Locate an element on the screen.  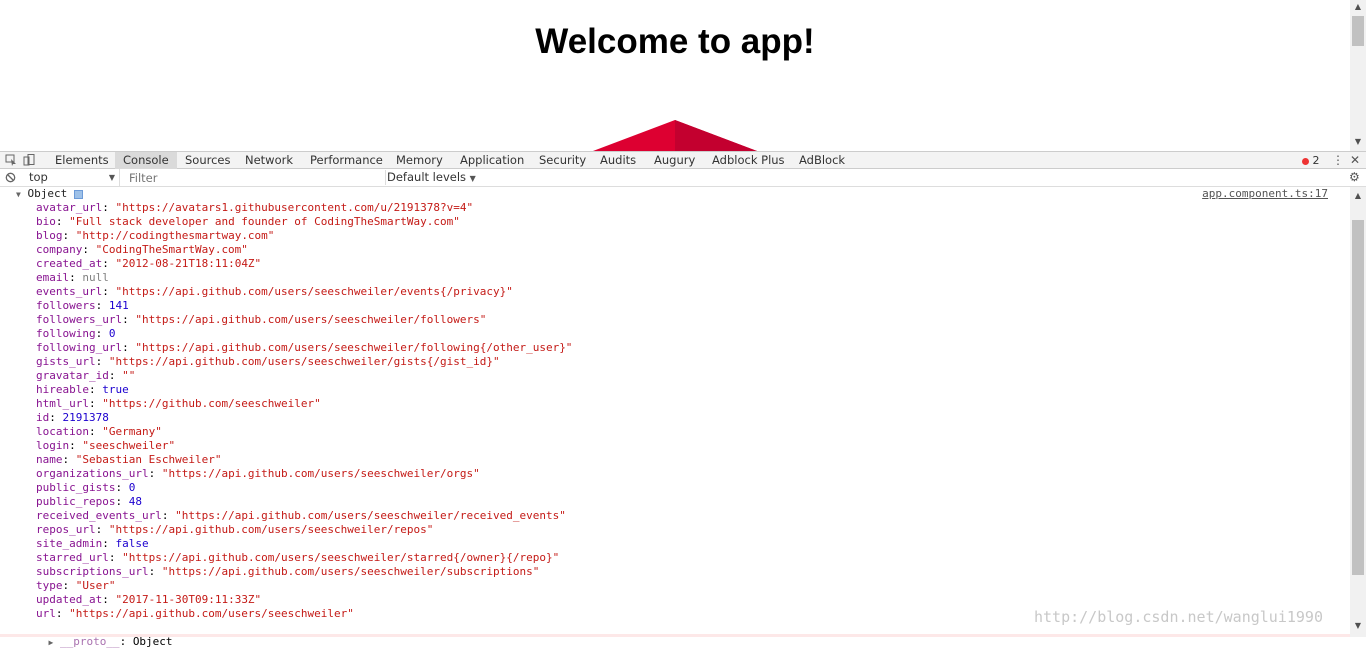
chevron-down-icon: ▼ is located at coordinates (472, 178).